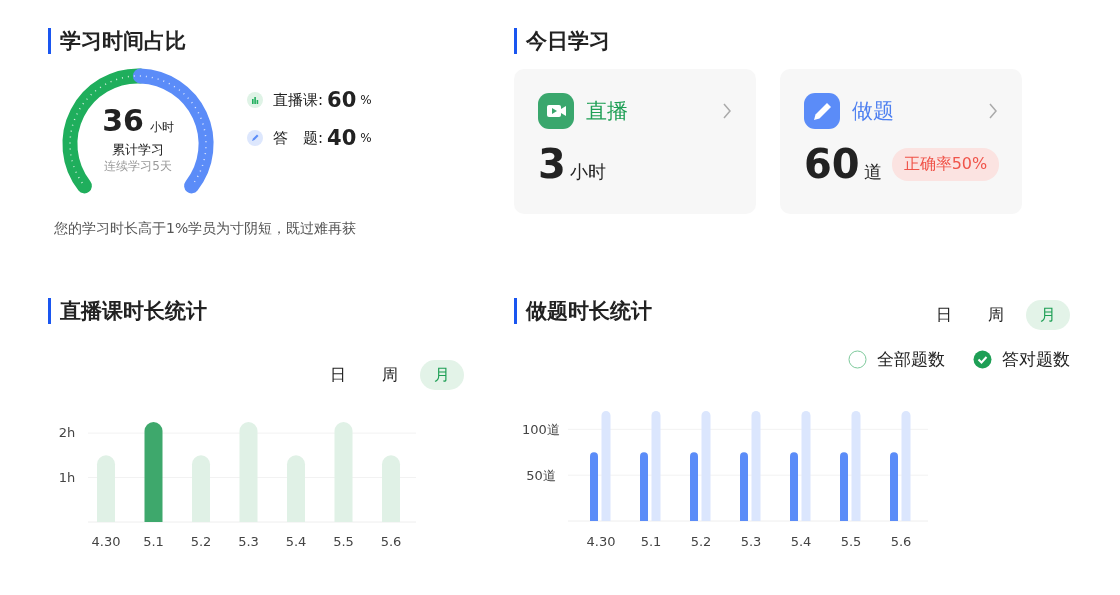 The image size is (1120, 595). What do you see at coordinates (342, 100) in the screenshot?
I see `share-value: 60` at bounding box center [342, 100].